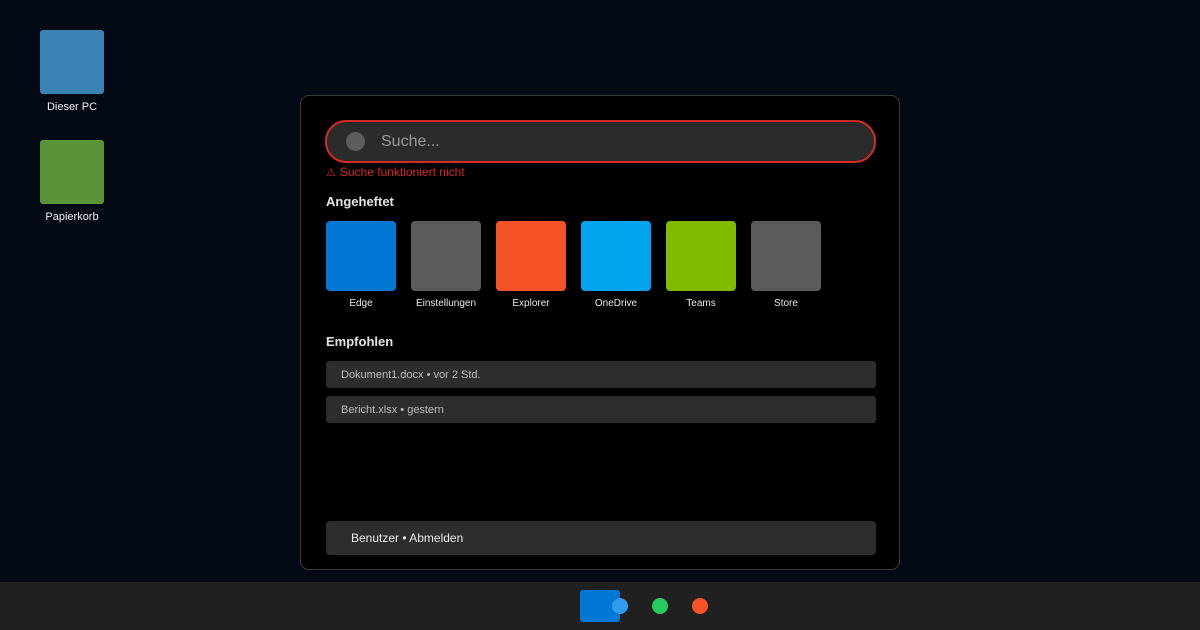  I want to click on teams-icon, so click(701, 256).